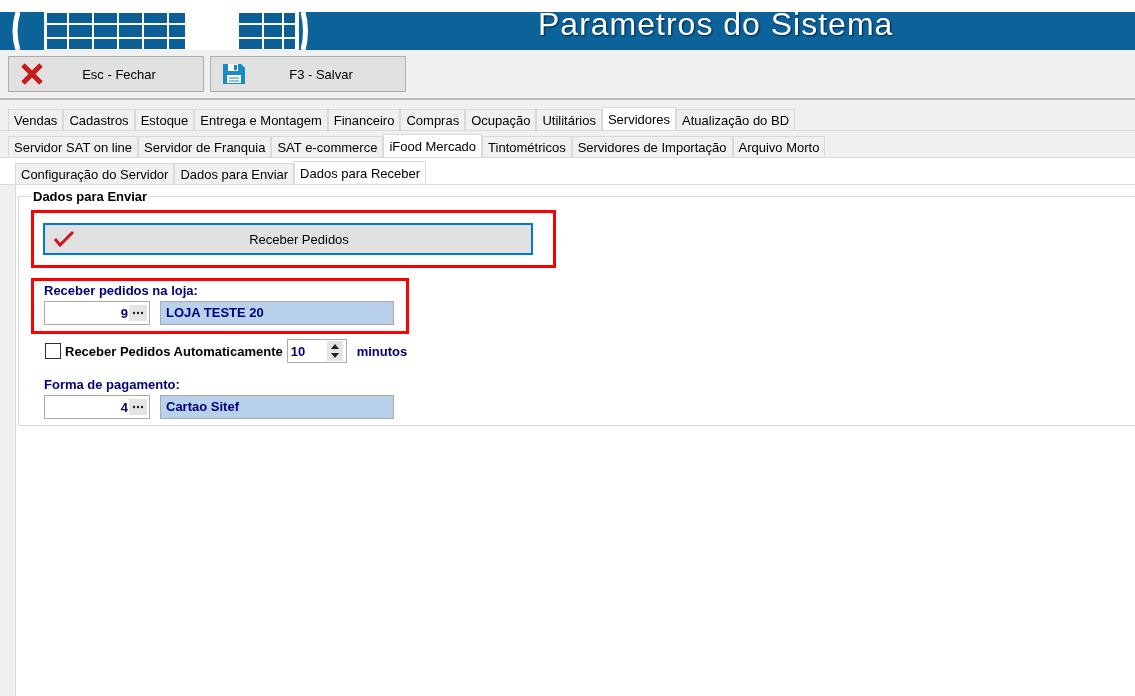 Image resolution: width=1135 pixels, height=696 pixels. Describe the element at coordinates (277, 407) in the screenshot. I see `name-field: Cartao Sitef` at that location.